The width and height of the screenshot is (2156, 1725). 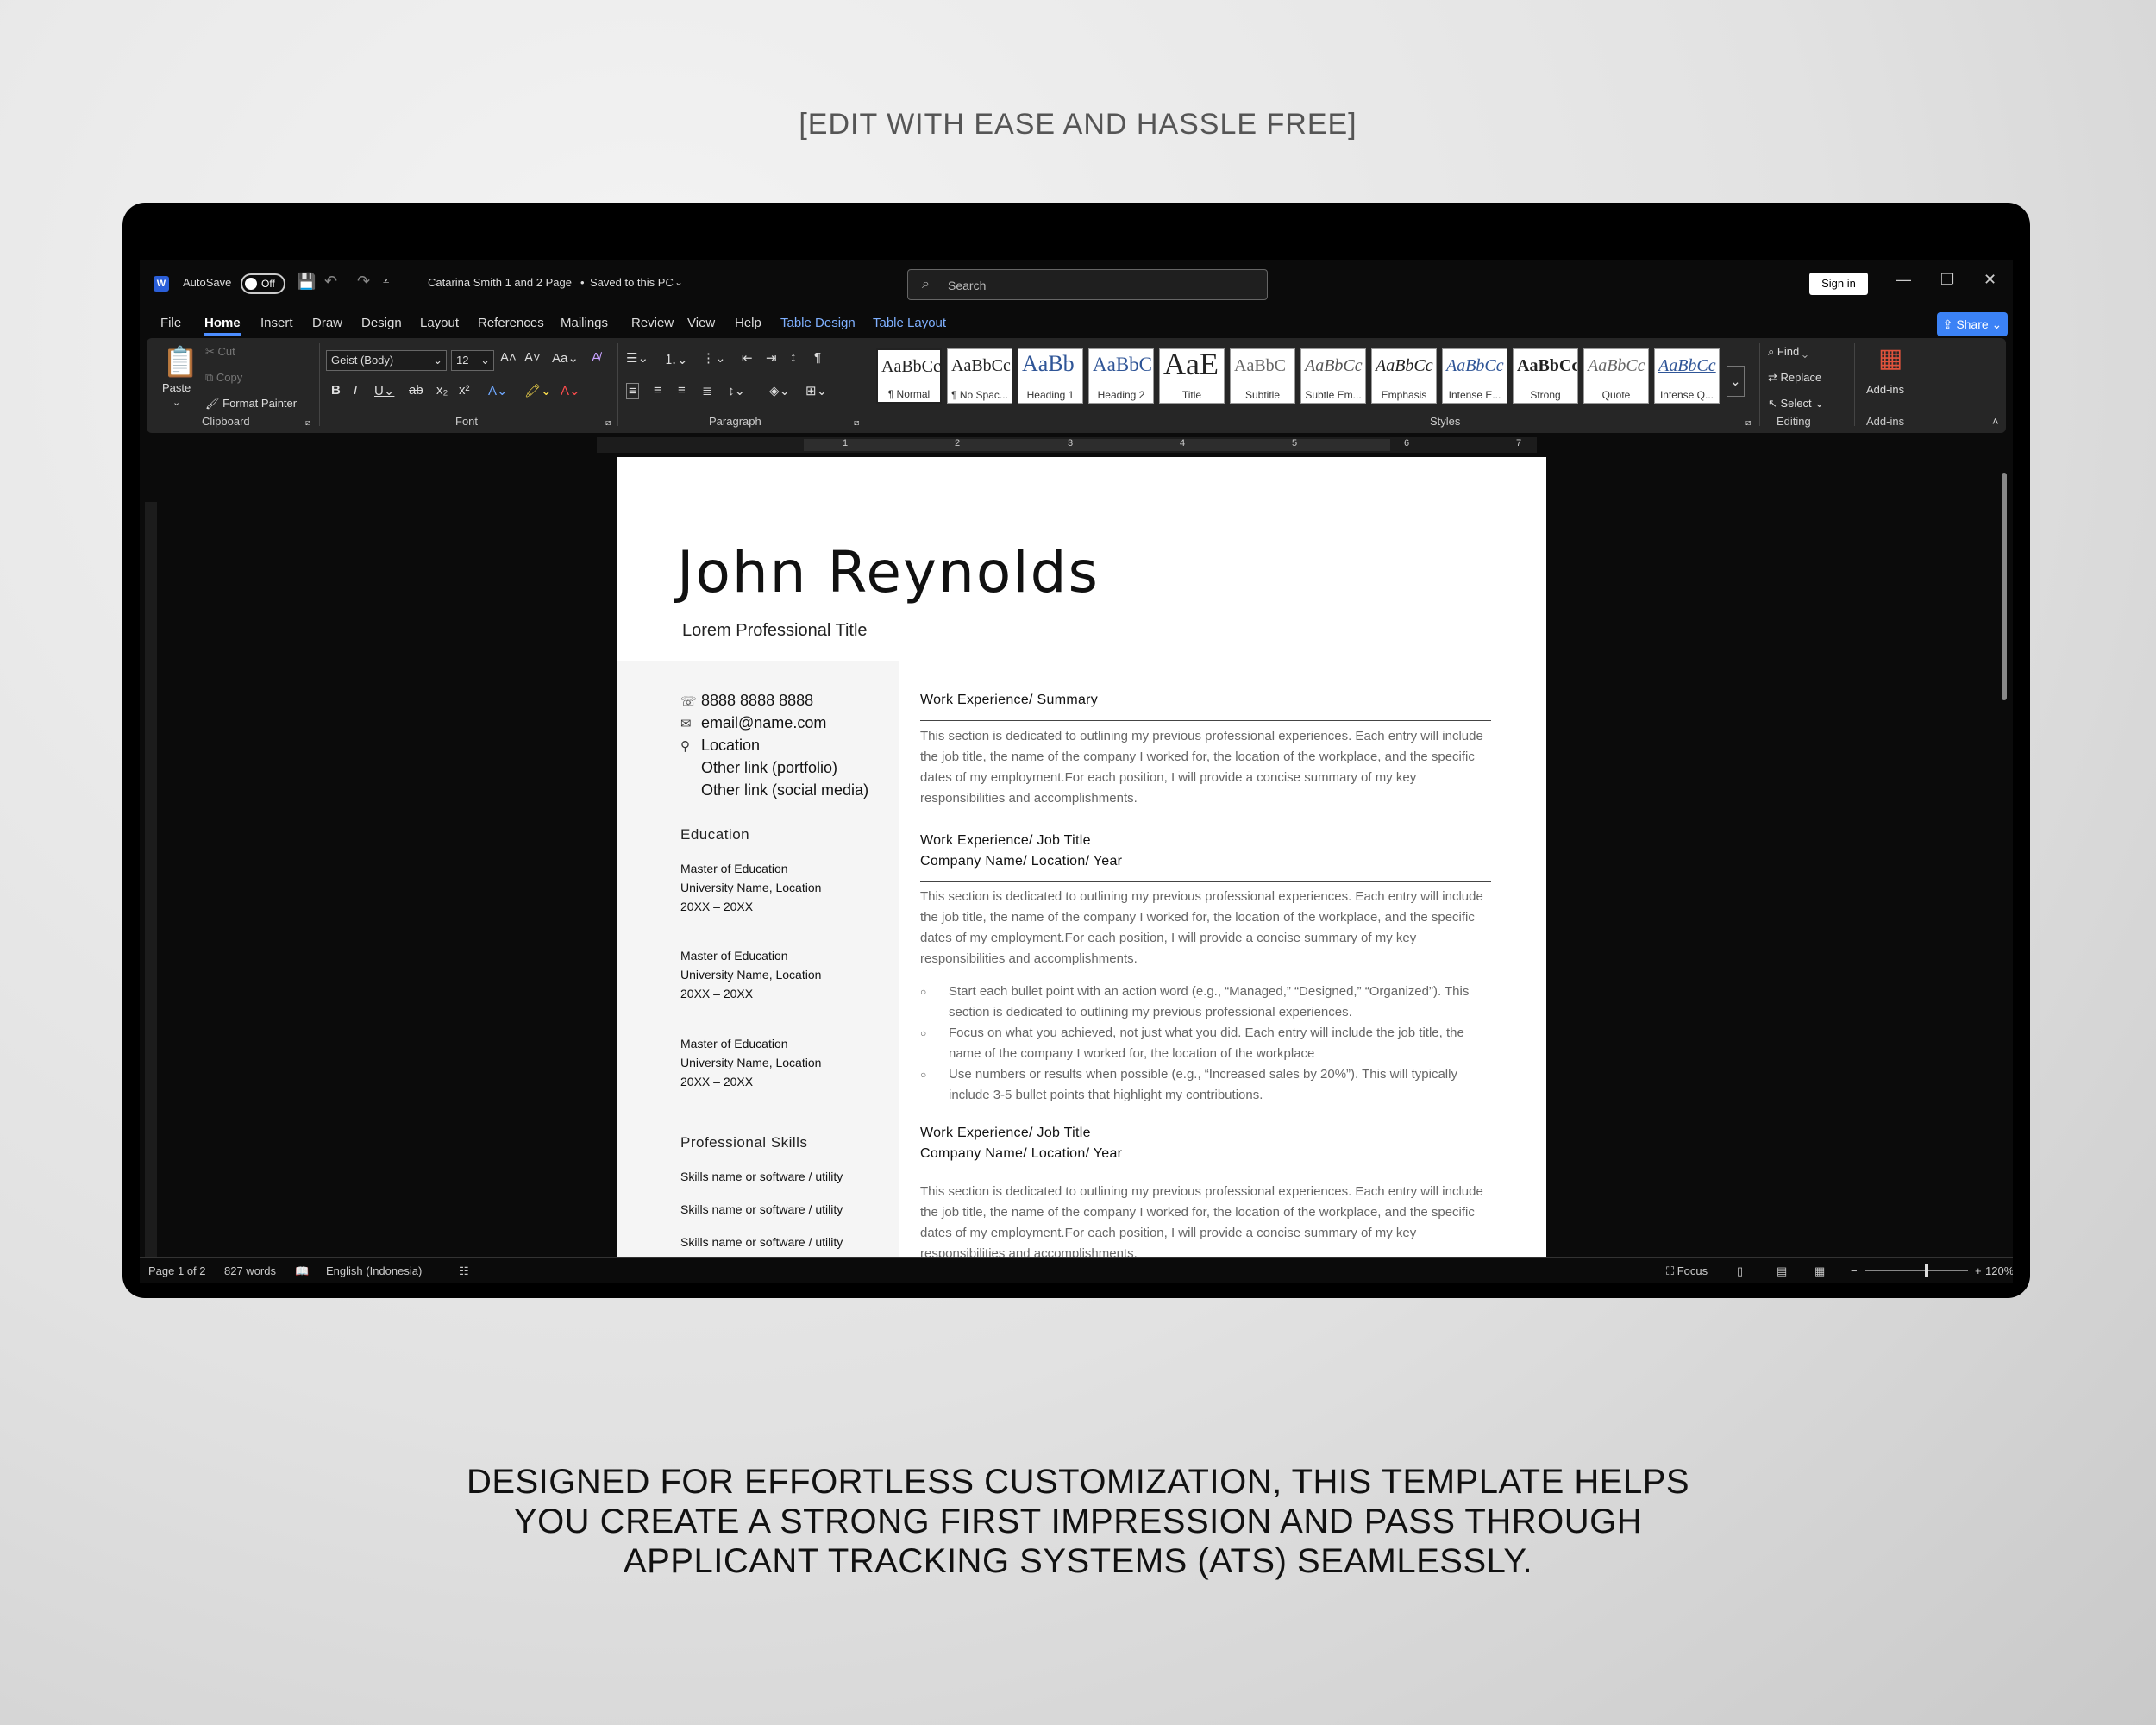 I want to click on contact-phone: ☏ 8888 8888 8888, so click(x=746, y=701).